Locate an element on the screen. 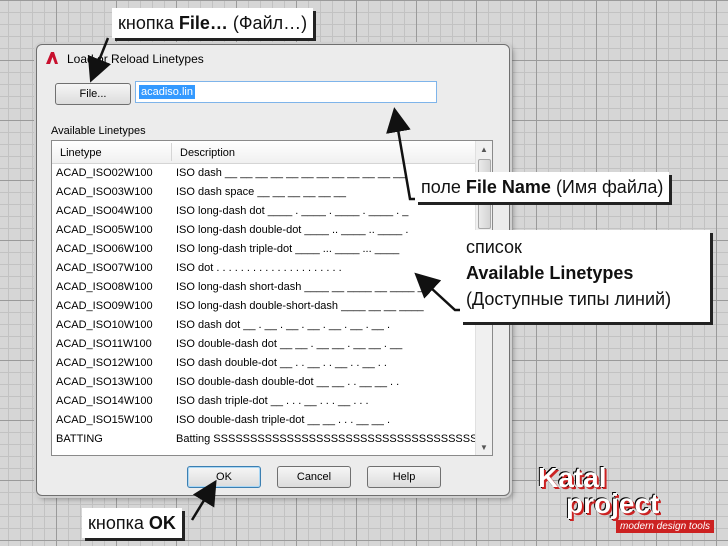  katal-project-logo: Katal project modern design tools is located at coordinates (627, 500).